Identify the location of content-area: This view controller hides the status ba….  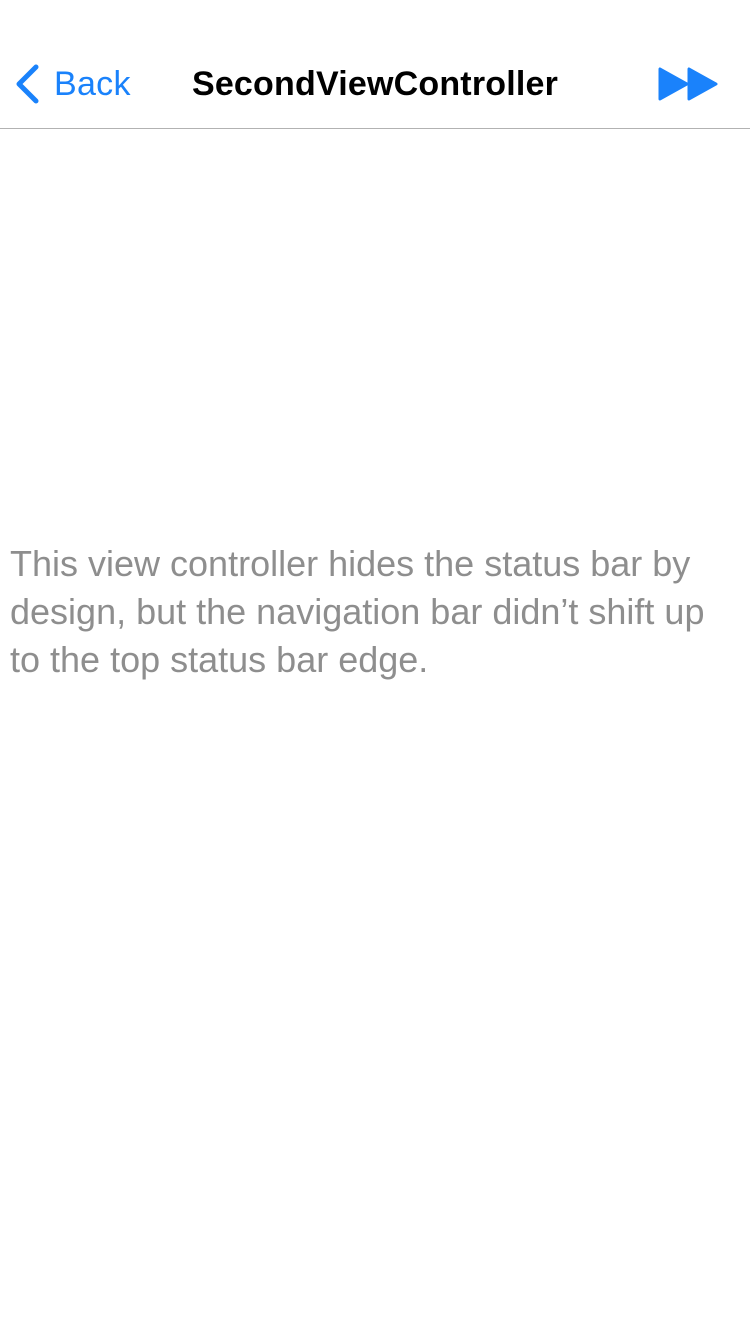
(375, 612).